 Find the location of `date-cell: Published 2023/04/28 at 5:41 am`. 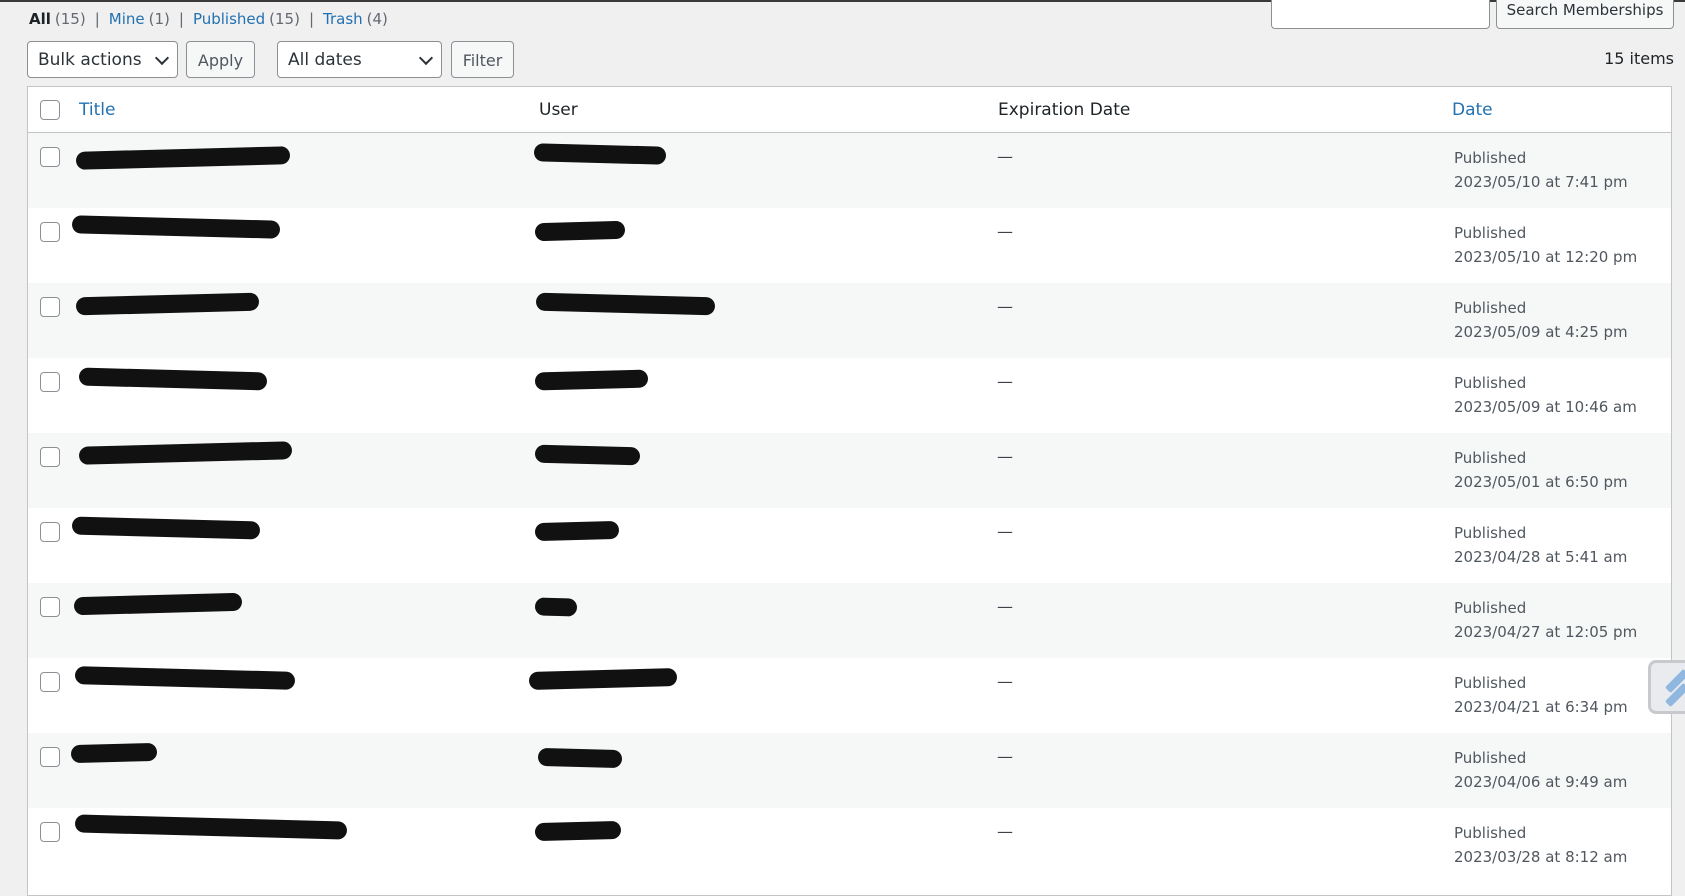

date-cell: Published 2023/04/28 at 5:41 am is located at coordinates (1541, 545).